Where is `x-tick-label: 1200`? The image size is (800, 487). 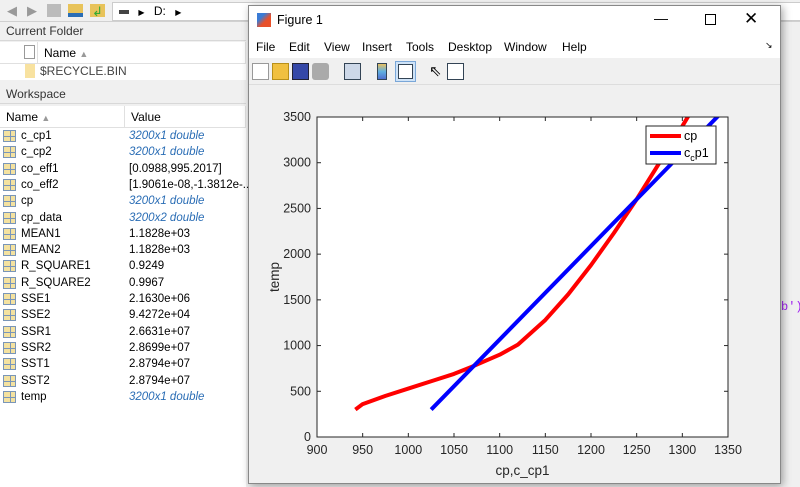 x-tick-label: 1200 is located at coordinates (591, 450).